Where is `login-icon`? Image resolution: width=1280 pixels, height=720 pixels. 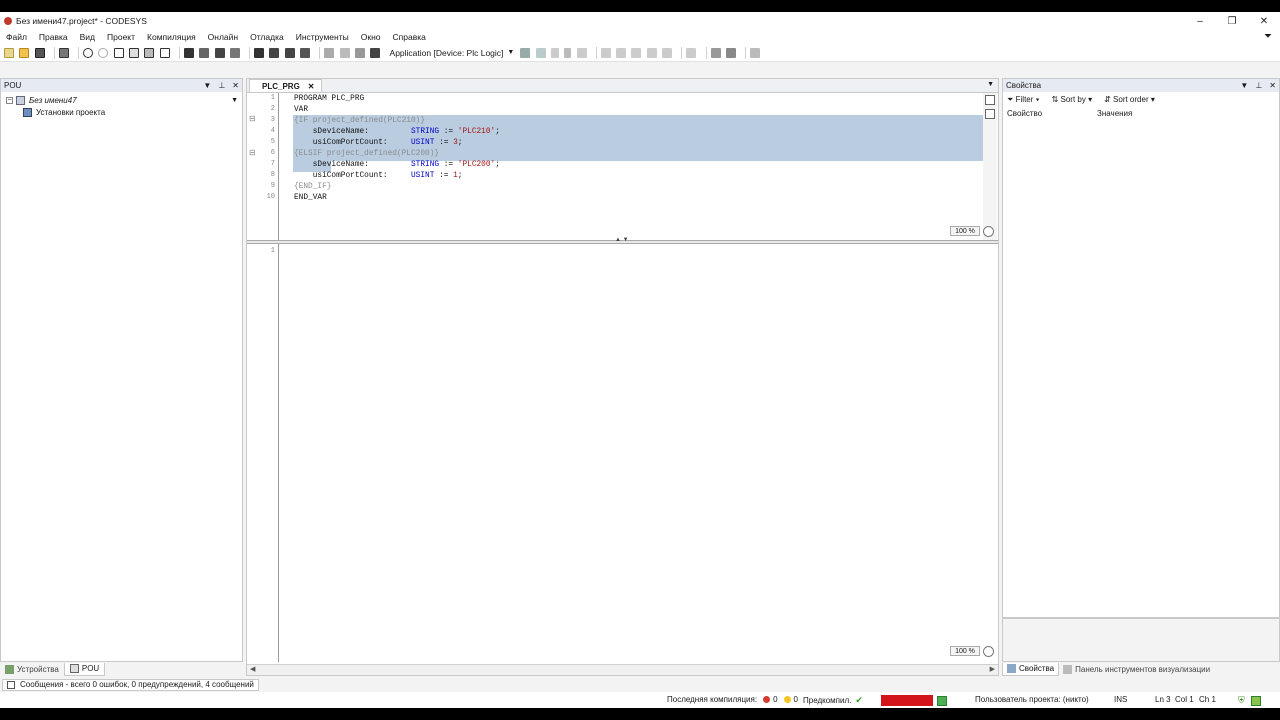
login-icon is located at coordinates (525, 52).